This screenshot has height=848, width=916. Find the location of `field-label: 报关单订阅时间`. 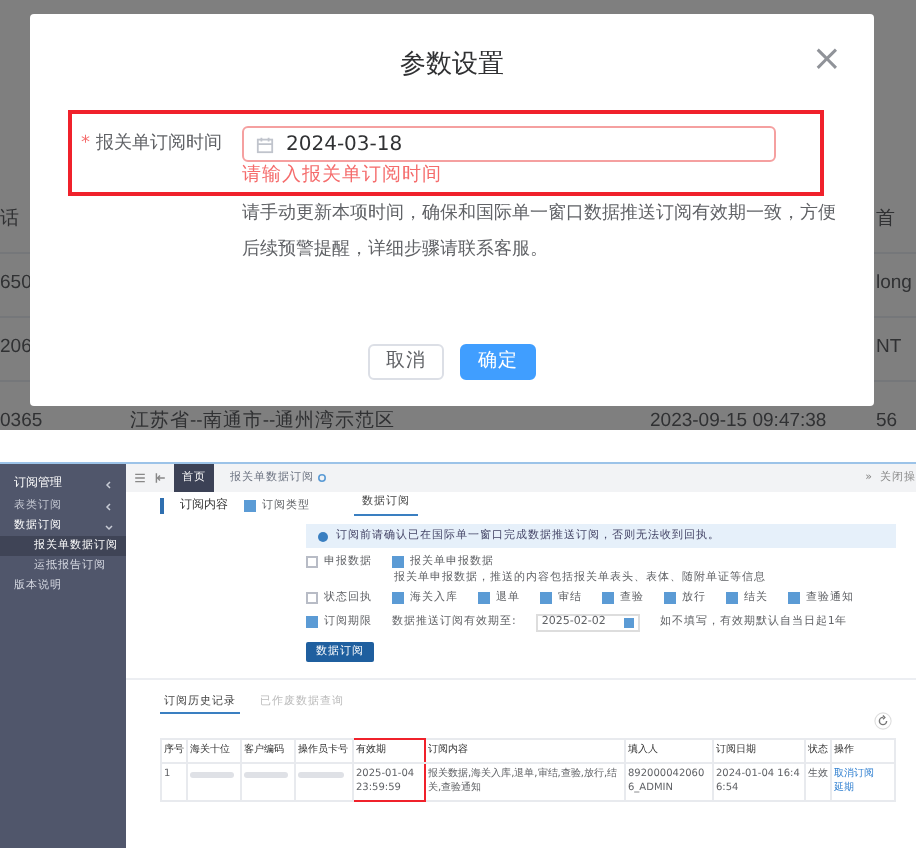

field-label: 报关单订阅时间 is located at coordinates (159, 144).